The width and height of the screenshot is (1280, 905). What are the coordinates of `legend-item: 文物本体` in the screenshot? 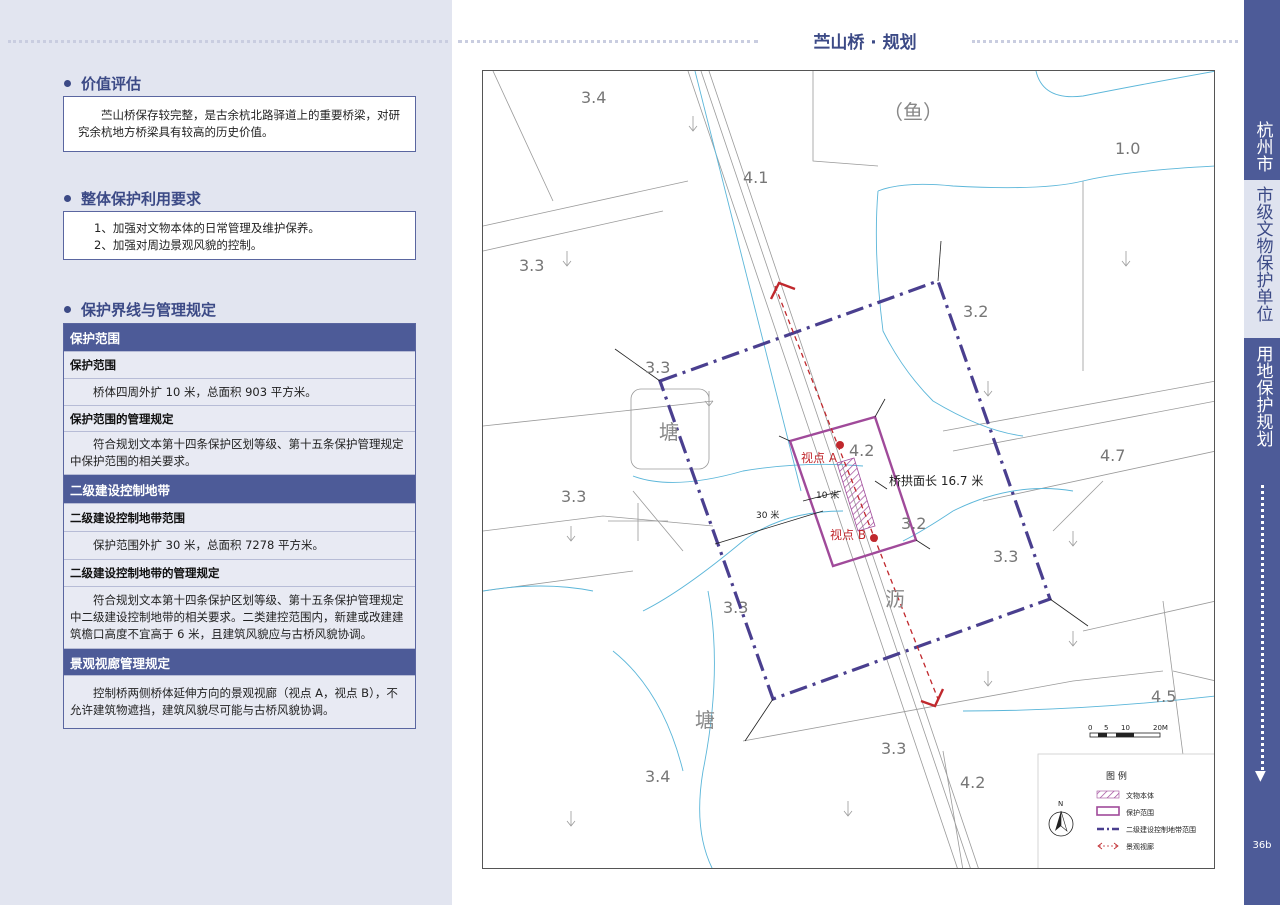 It's located at (1140, 795).